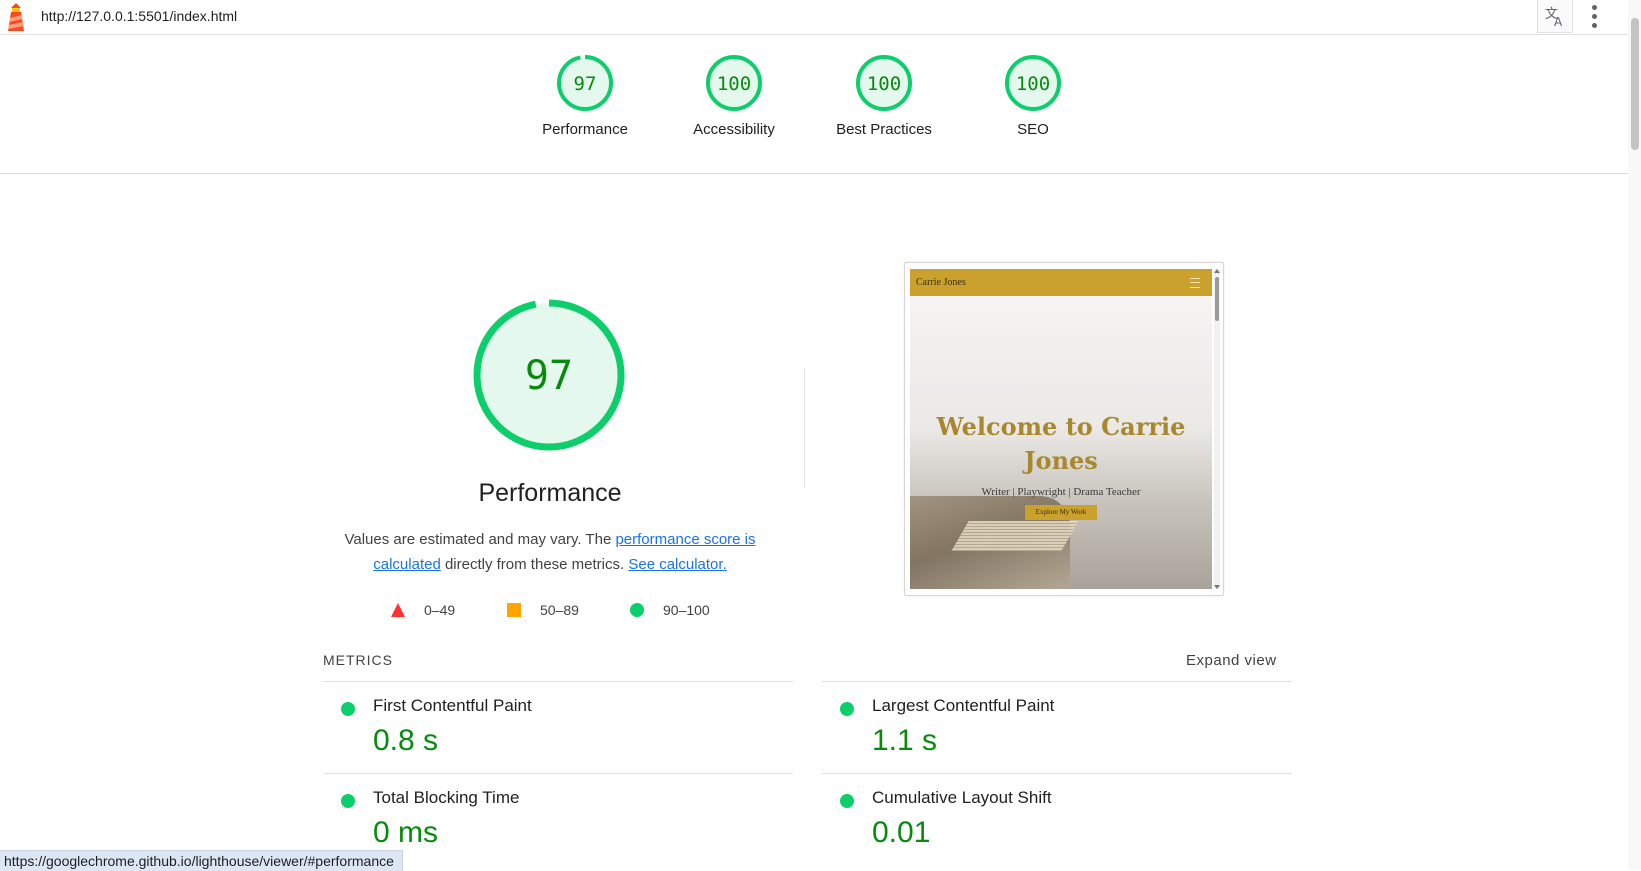 The width and height of the screenshot is (1641, 871). What do you see at coordinates (1061, 512) in the screenshot?
I see `thumbnail-cta-button: Explore My Work` at bounding box center [1061, 512].